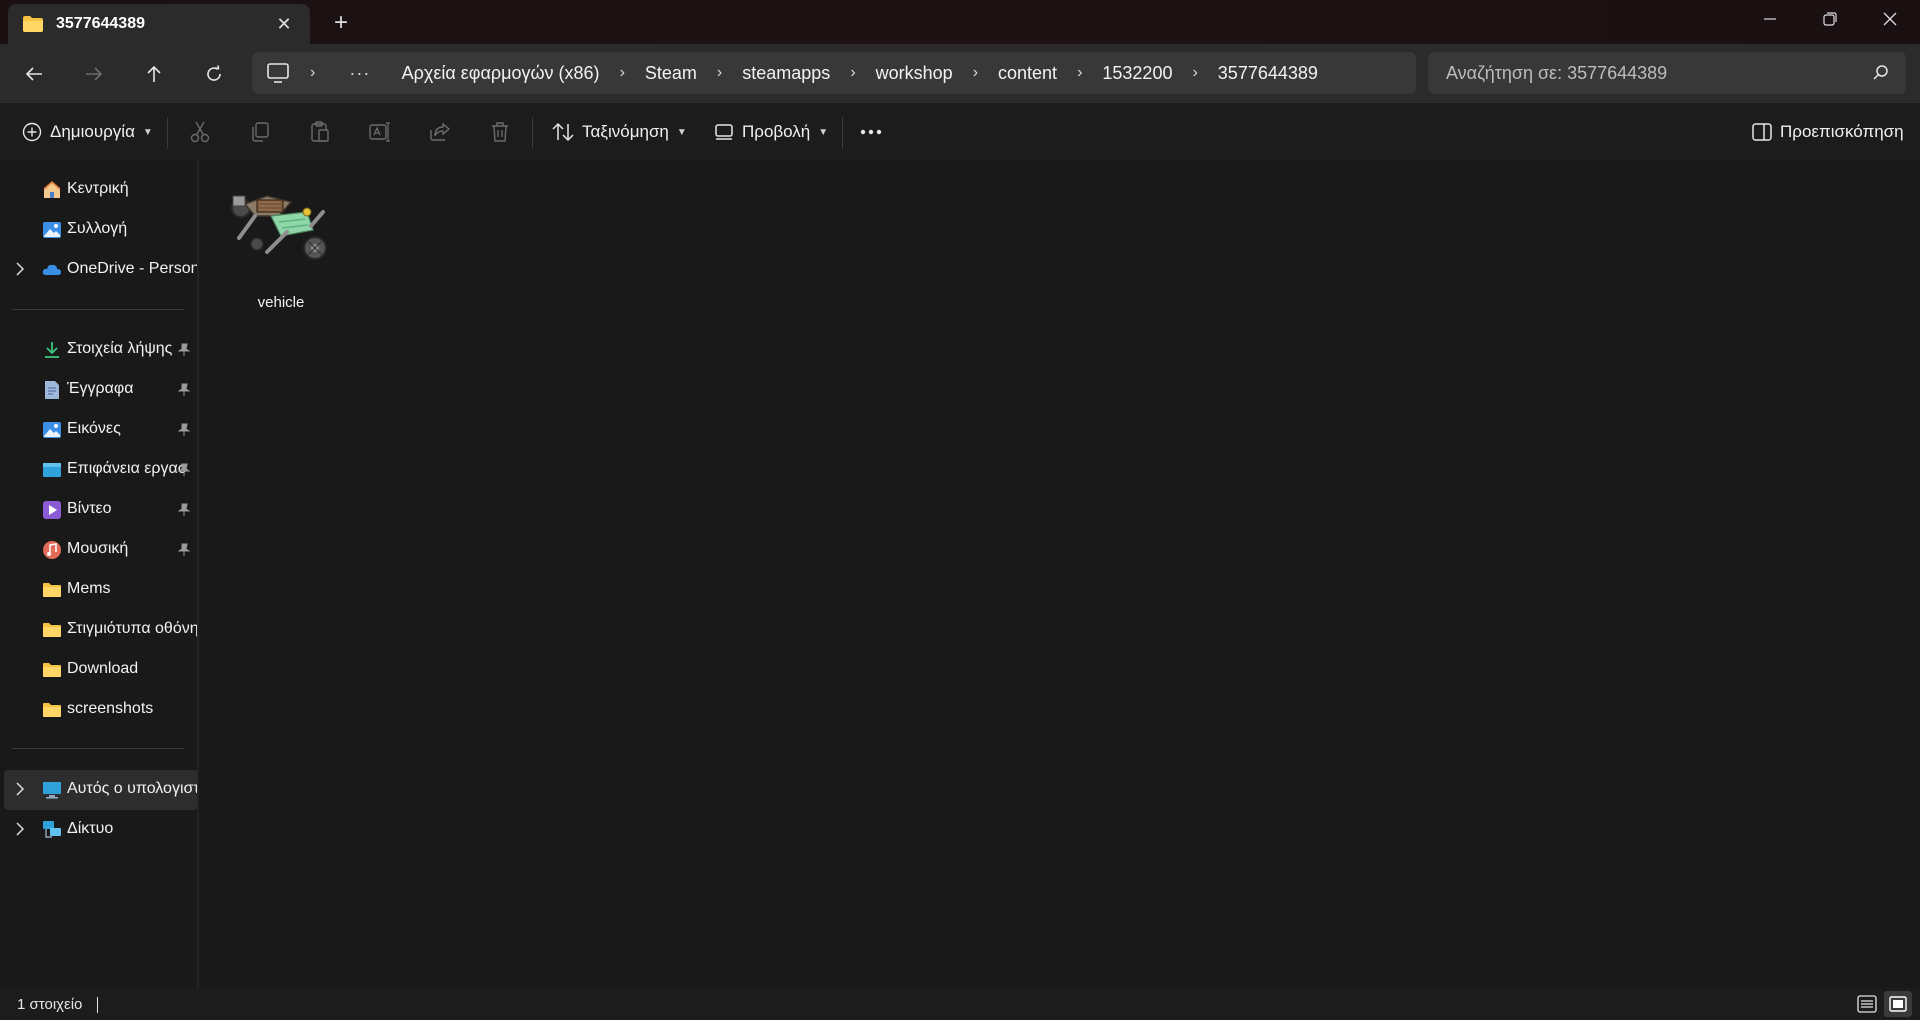  I want to click on crumb-steamapps: steamapps, so click(786, 73).